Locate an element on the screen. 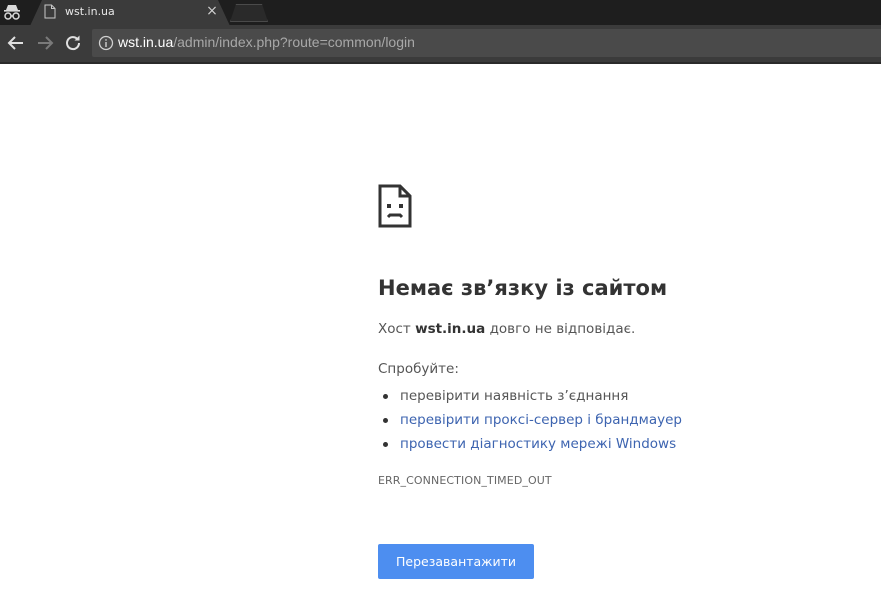 The width and height of the screenshot is (881, 611). tab-title: wst.in.ua is located at coordinates (90, 11).